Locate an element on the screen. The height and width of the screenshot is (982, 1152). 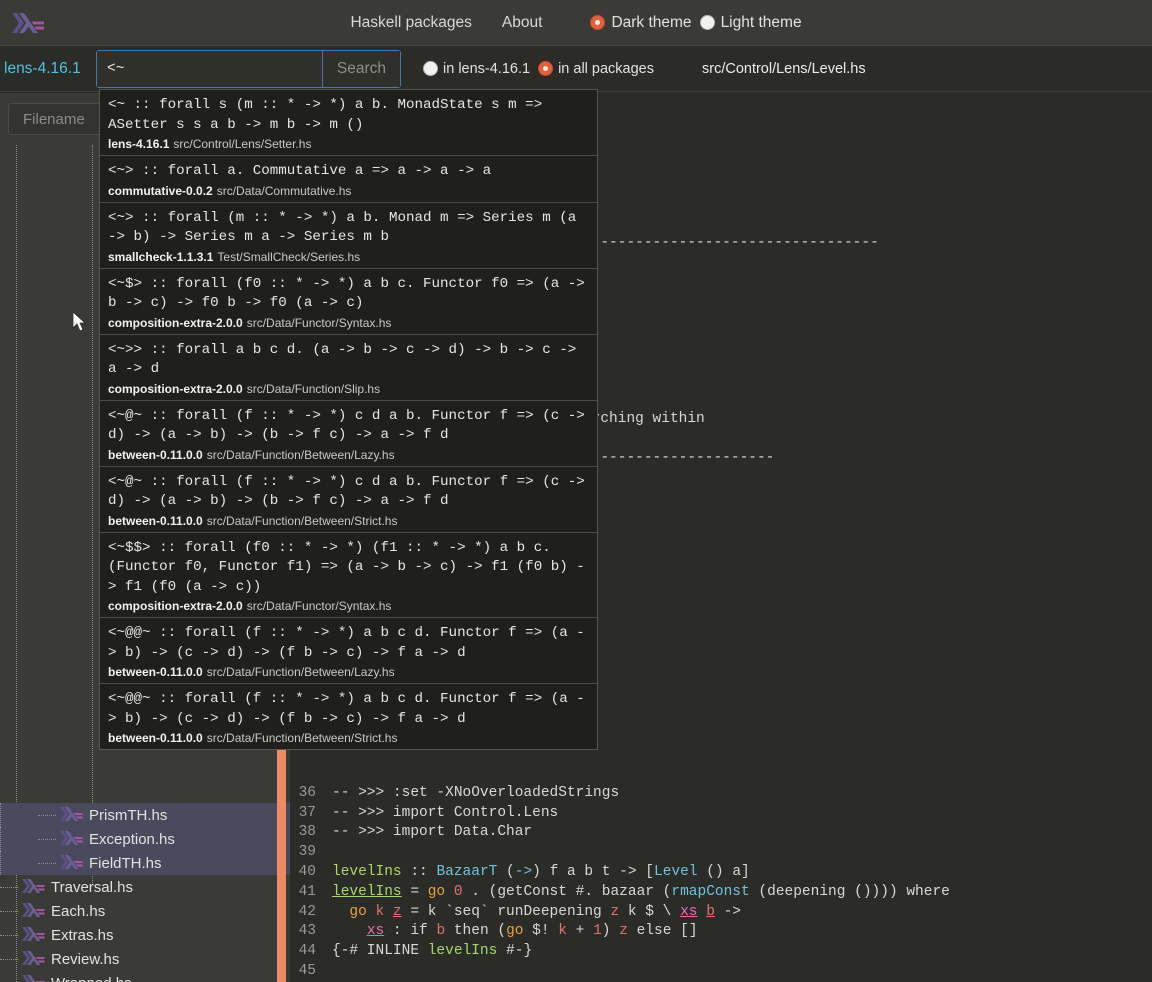
nav-link-haskell-packages: Haskell packages is located at coordinates (410, 23).